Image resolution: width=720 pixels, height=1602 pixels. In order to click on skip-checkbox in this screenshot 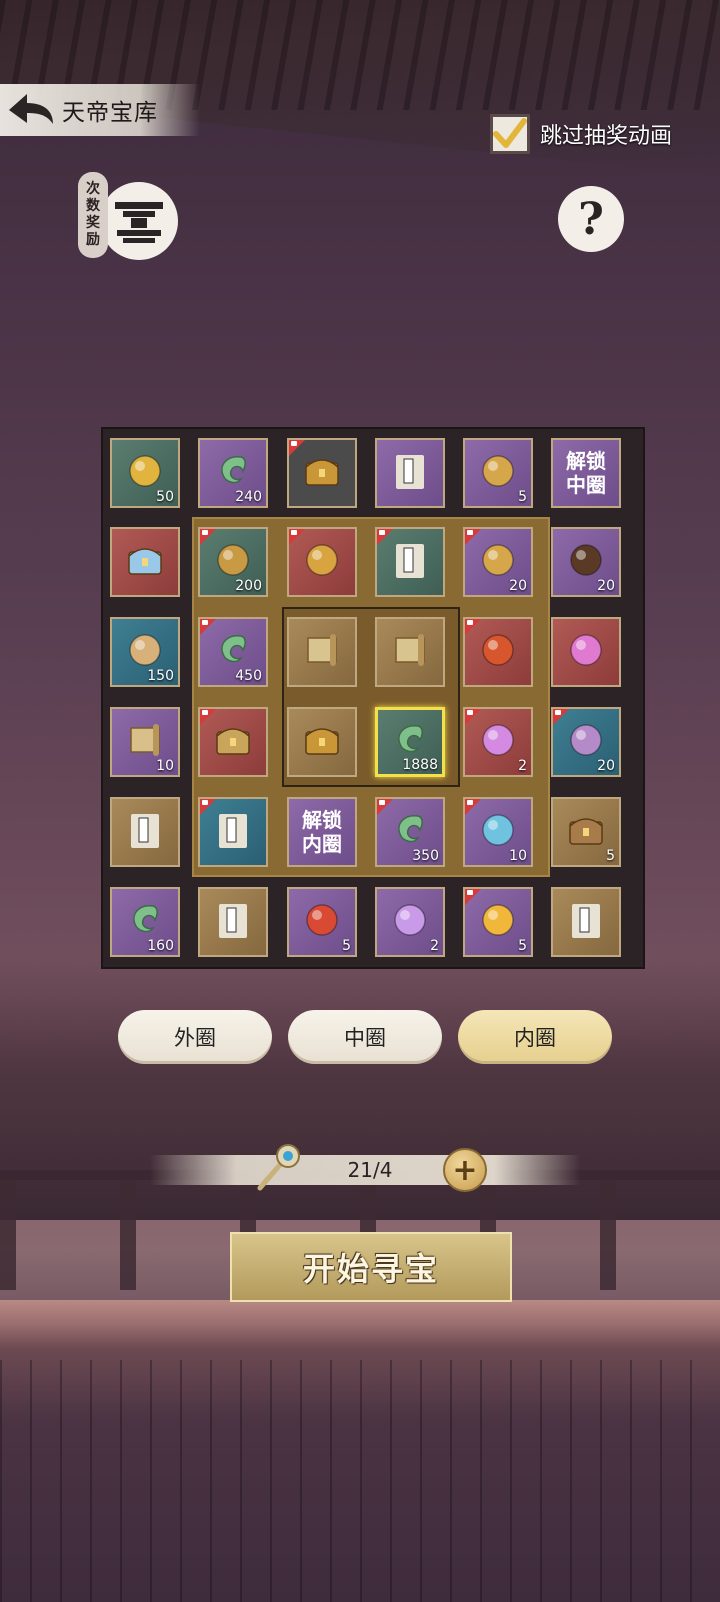, I will do `click(510, 134)`.